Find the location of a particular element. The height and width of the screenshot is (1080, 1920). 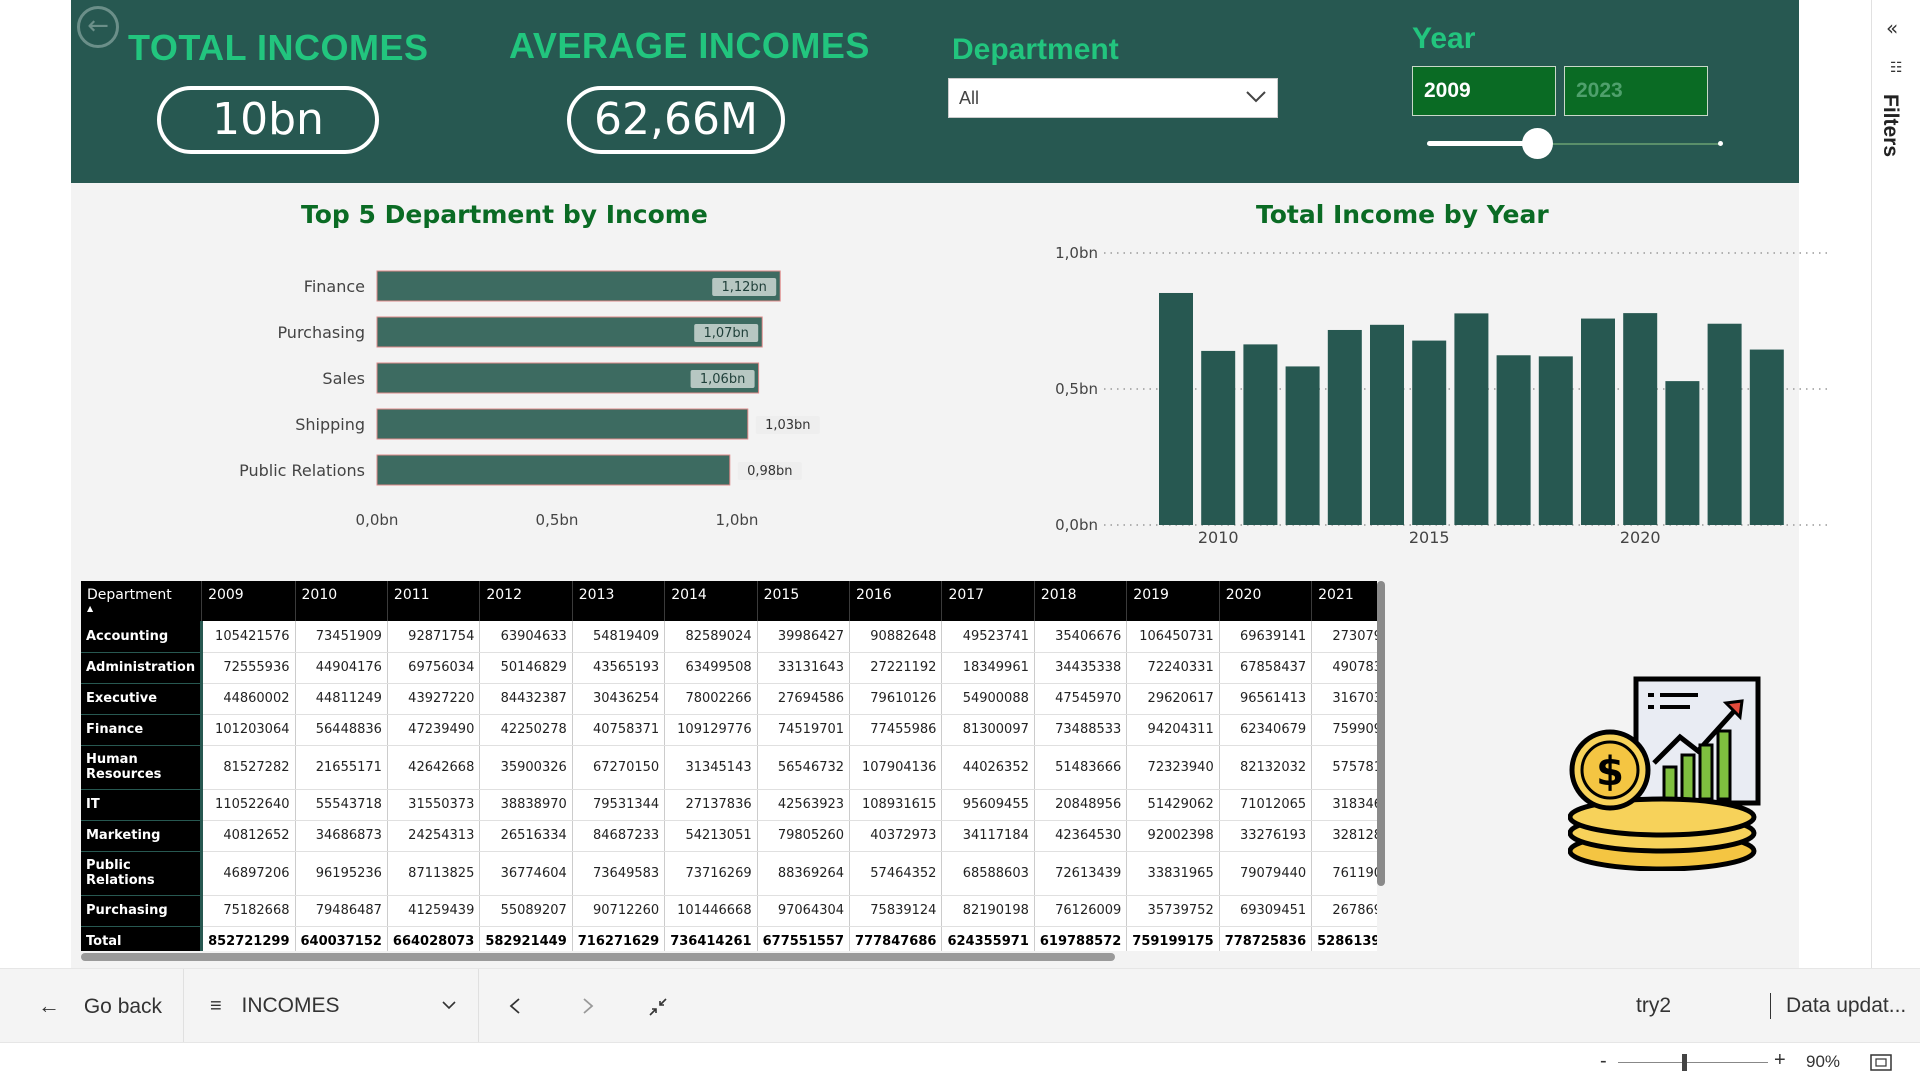

matrix-cell: 40372973 is located at coordinates (896, 836).